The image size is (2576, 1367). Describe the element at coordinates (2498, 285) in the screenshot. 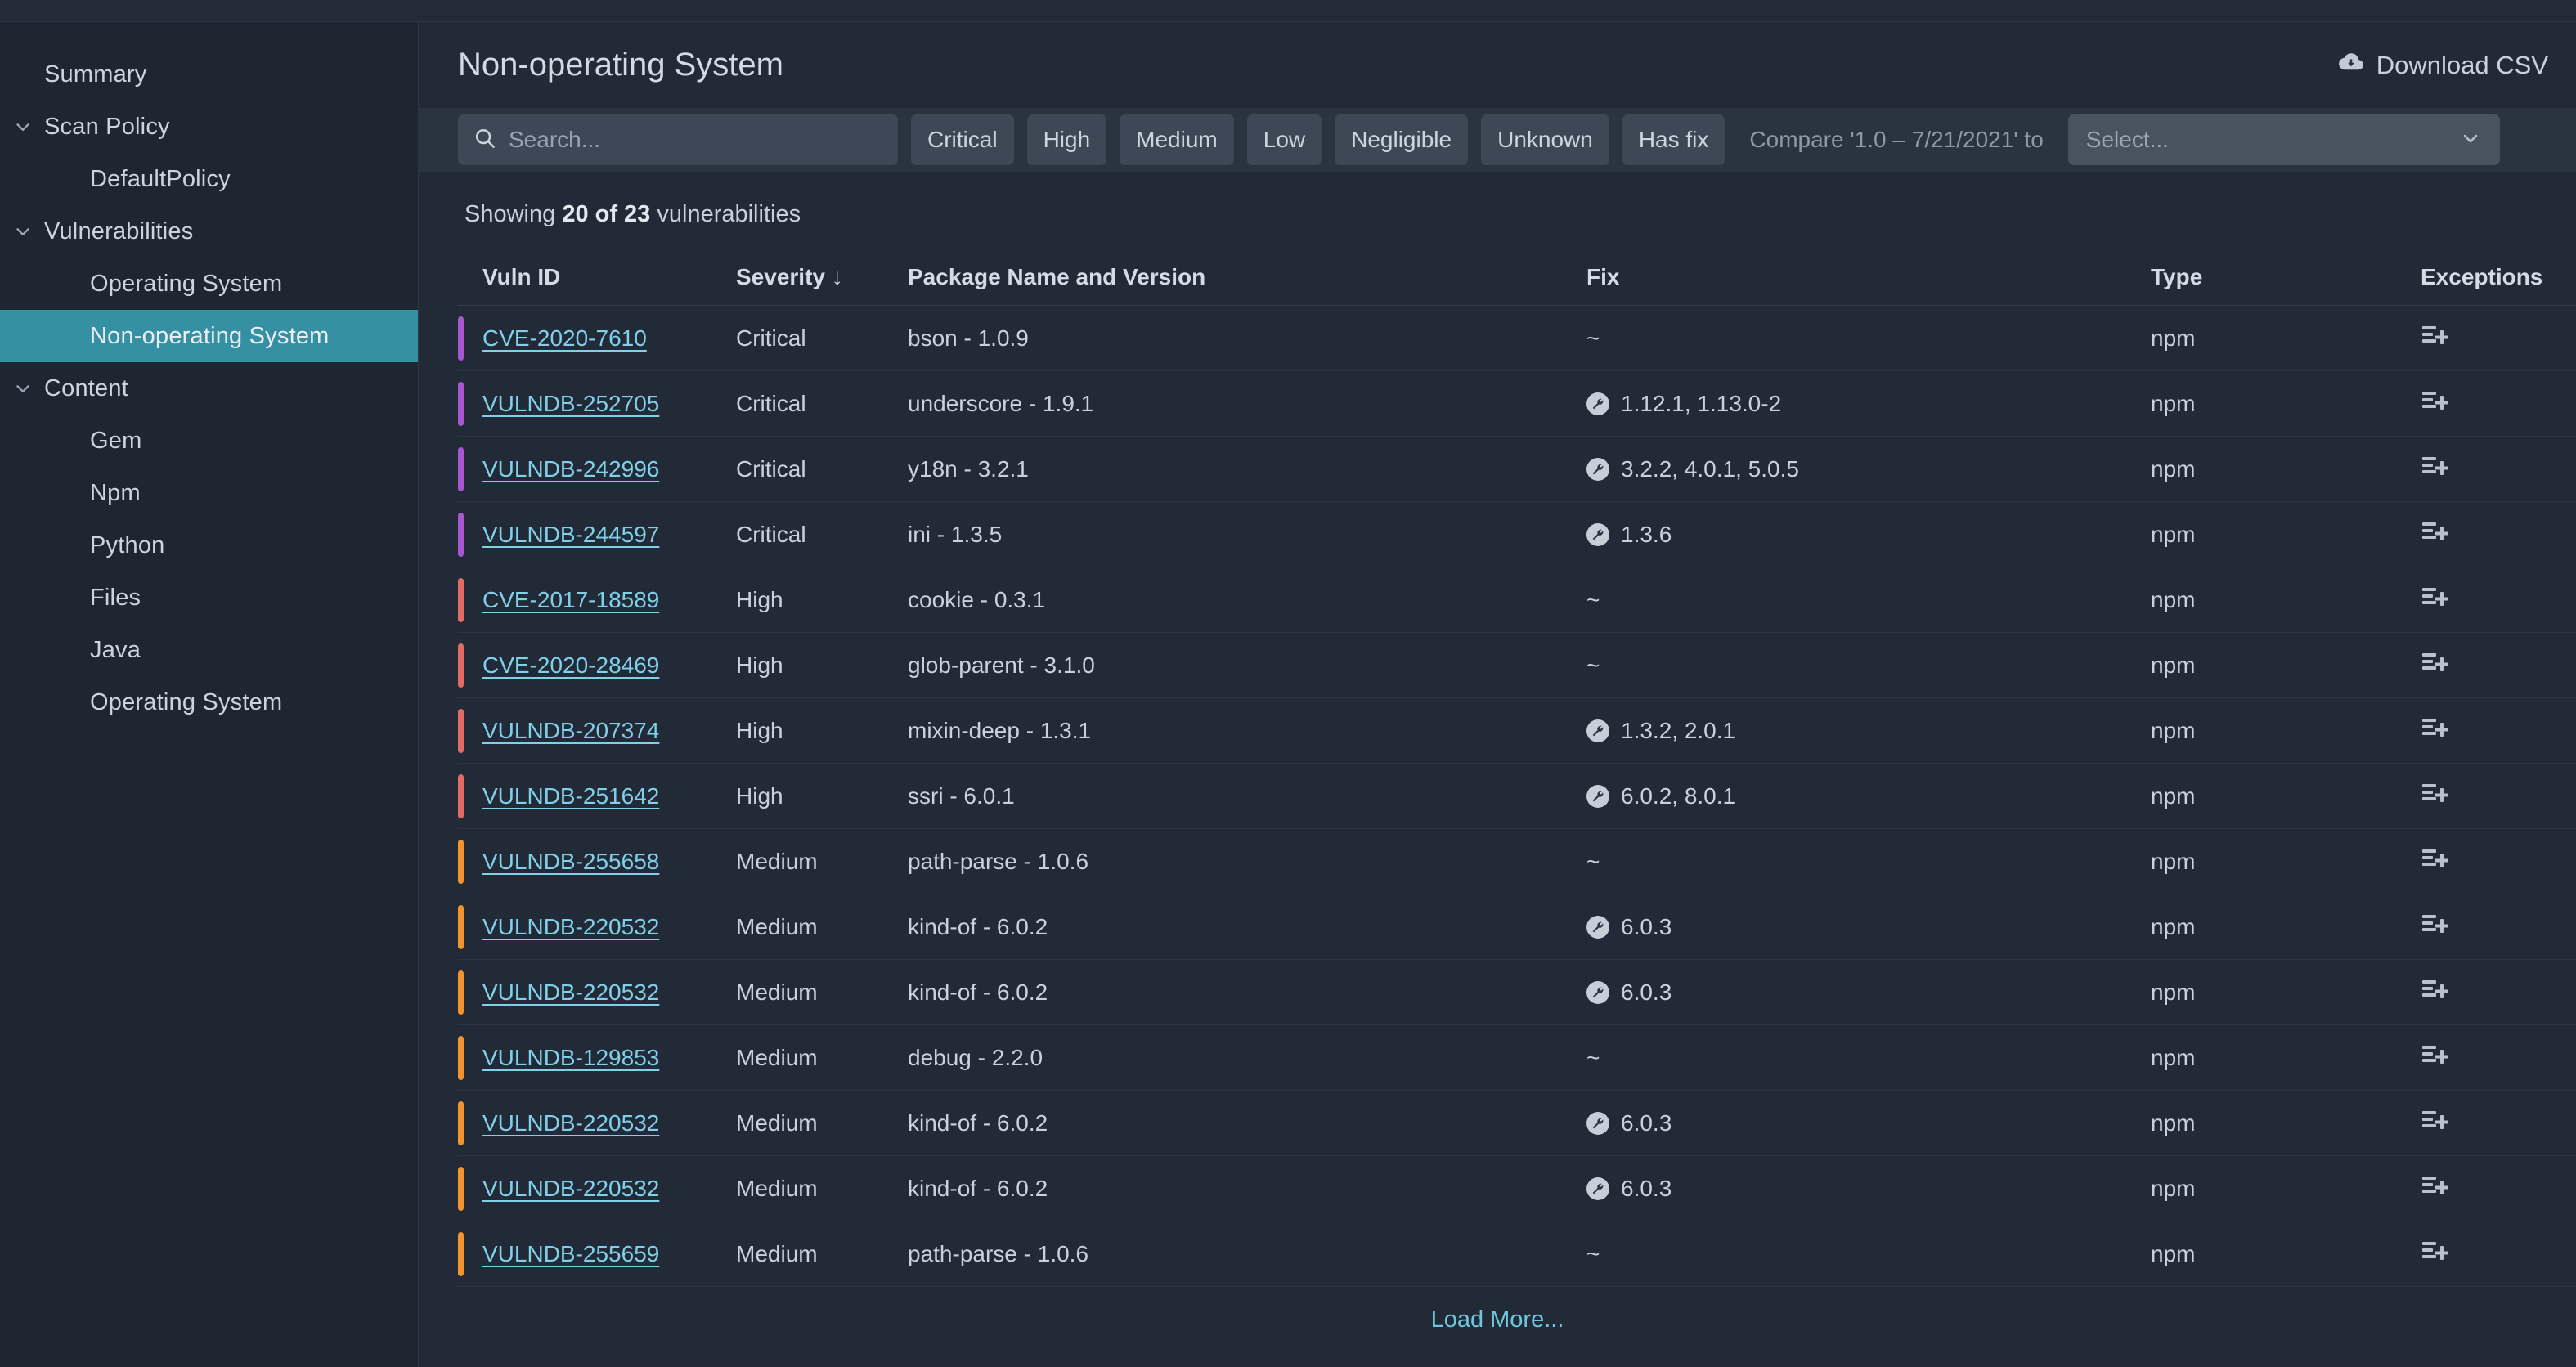

I see `column-header-exceptions: Exceptions` at that location.